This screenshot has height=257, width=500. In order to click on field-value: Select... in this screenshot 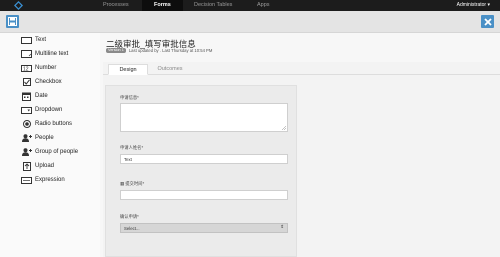, I will do `click(132, 228)`.